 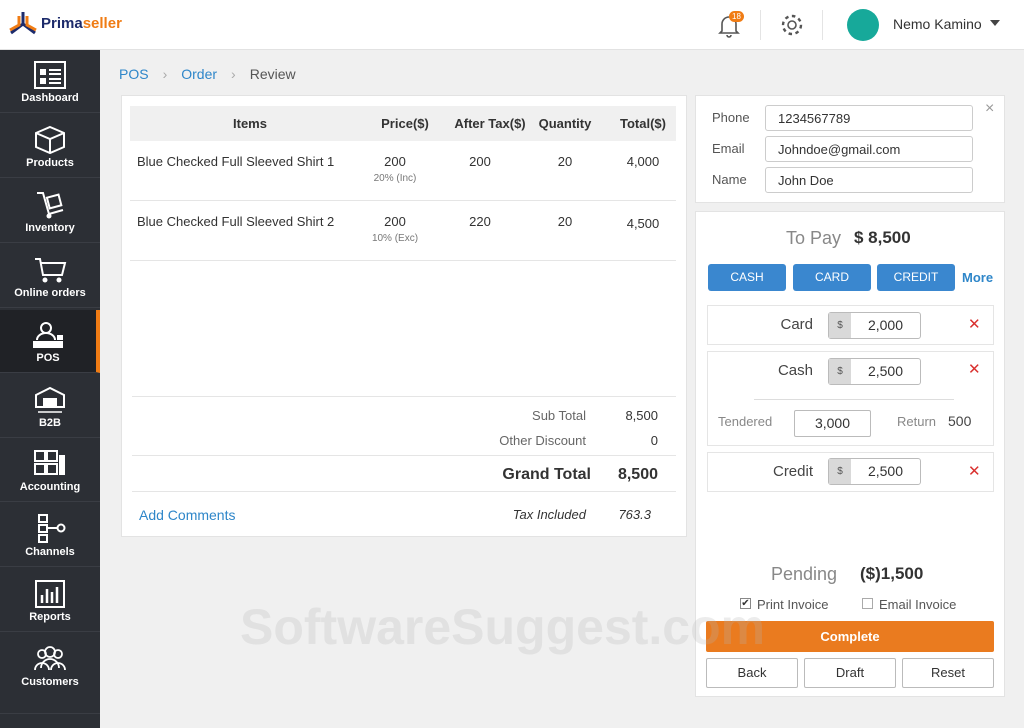 I want to click on email-invoice-label: Email Invoice, so click(x=917, y=604).